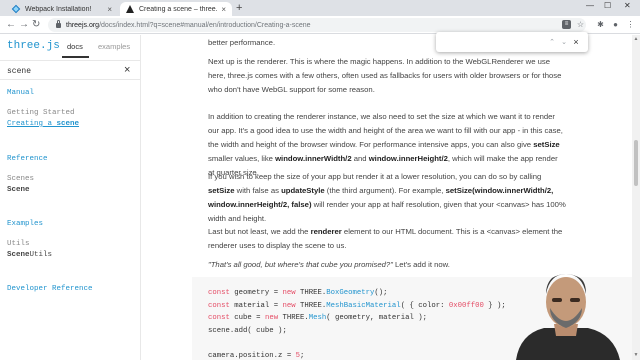  I want to click on forward-icon: →, so click(24, 25).